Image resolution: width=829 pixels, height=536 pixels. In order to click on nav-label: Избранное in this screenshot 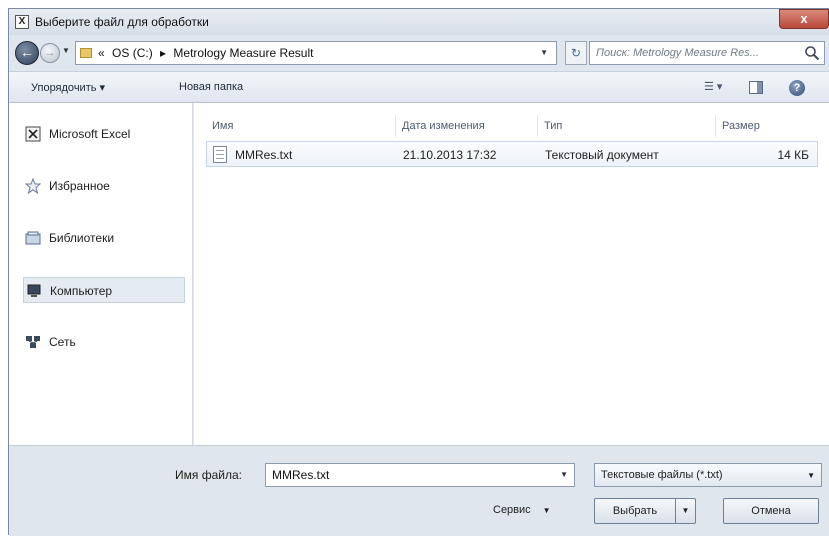, I will do `click(79, 186)`.